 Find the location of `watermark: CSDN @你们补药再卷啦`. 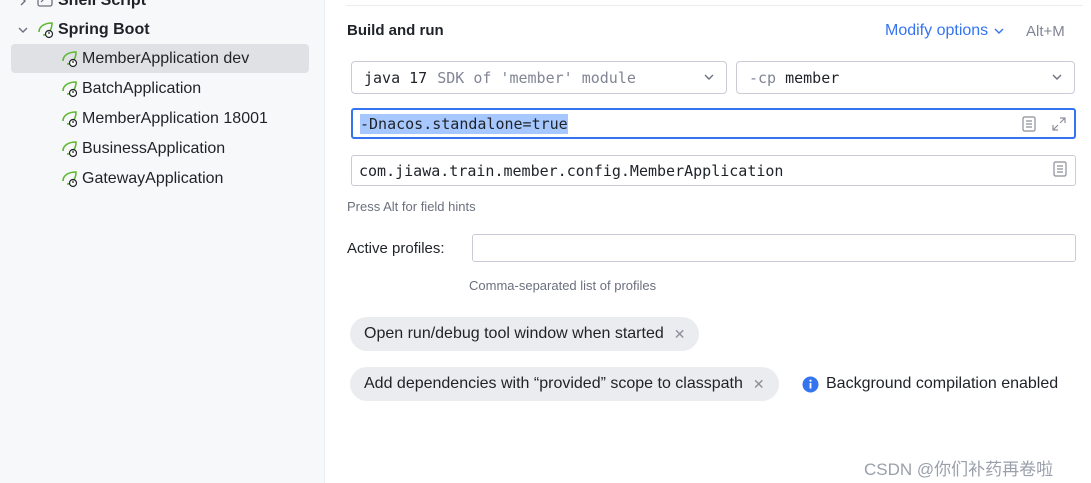

watermark: CSDN @你们补药再卷啦 is located at coordinates (959, 469).